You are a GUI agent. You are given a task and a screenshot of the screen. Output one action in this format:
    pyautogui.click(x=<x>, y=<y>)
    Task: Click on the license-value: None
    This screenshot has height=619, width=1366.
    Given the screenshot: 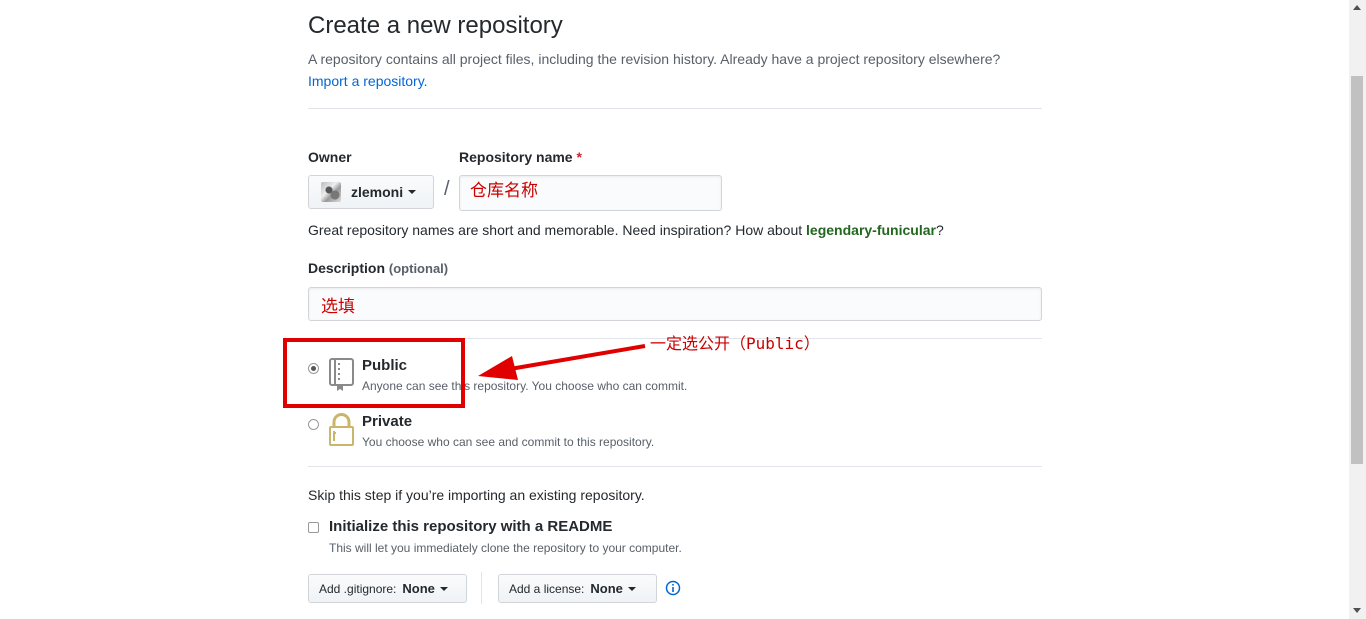 What is the action you would take?
    pyautogui.click(x=606, y=588)
    